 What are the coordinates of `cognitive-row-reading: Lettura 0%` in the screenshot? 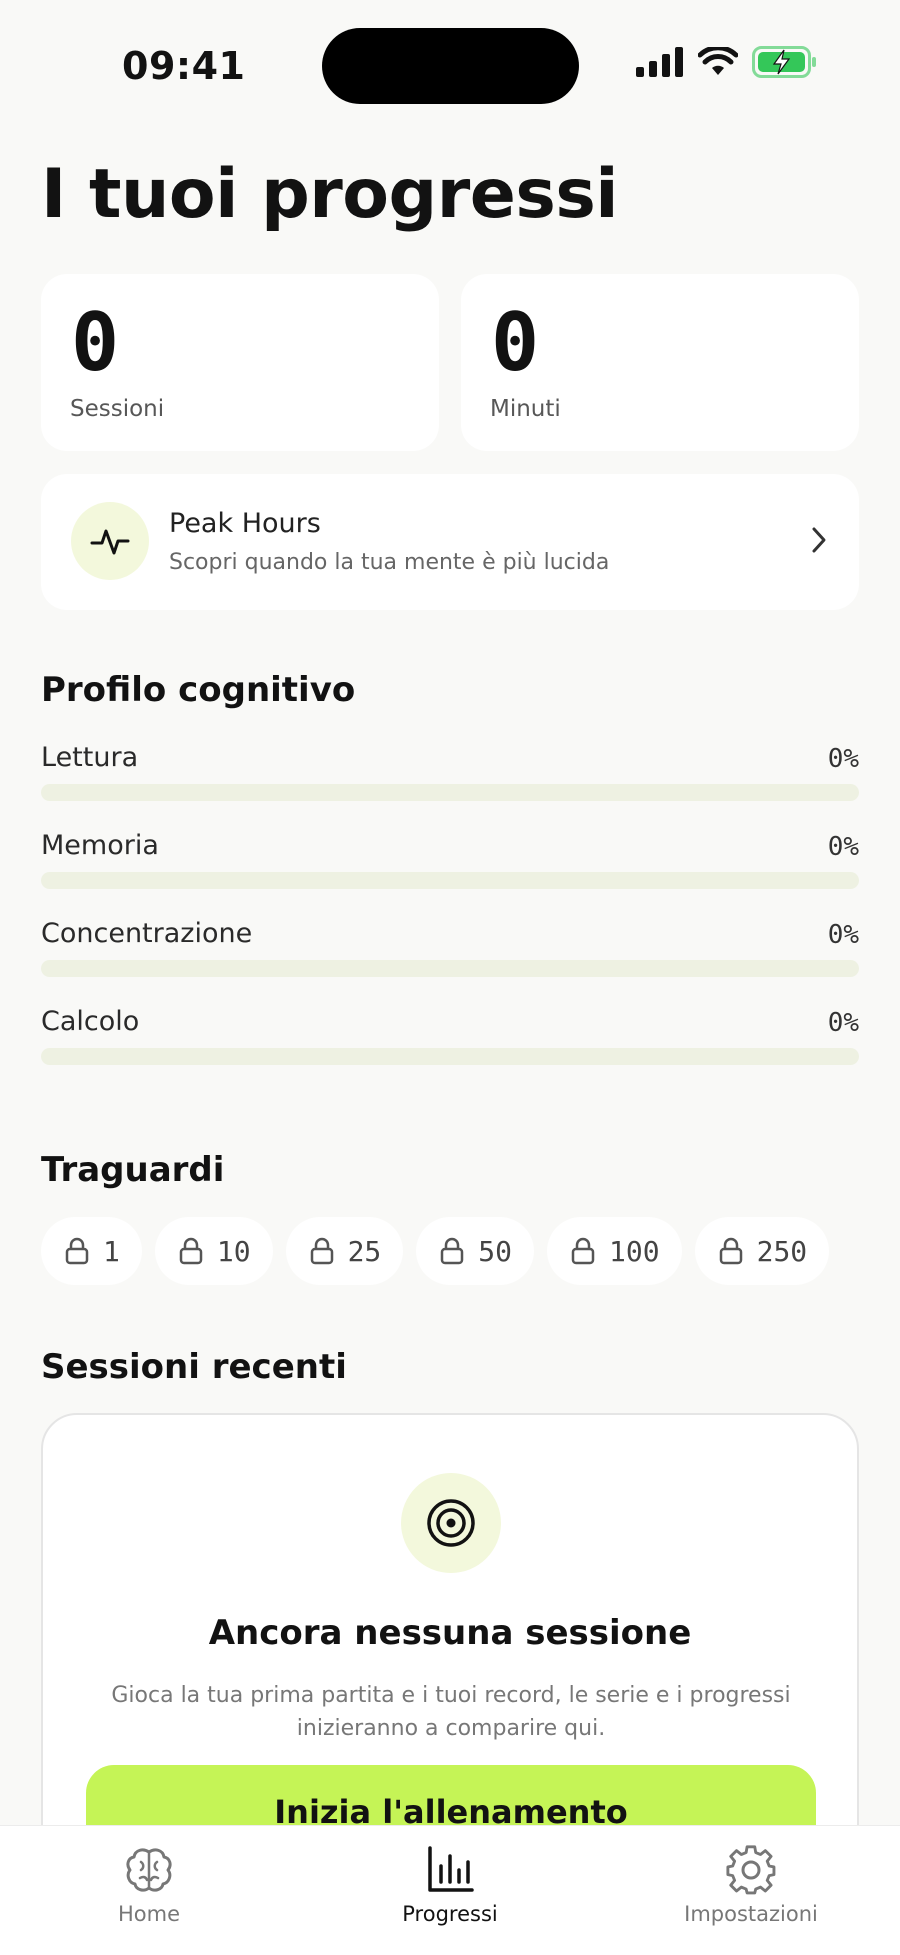 It's located at (450, 777).